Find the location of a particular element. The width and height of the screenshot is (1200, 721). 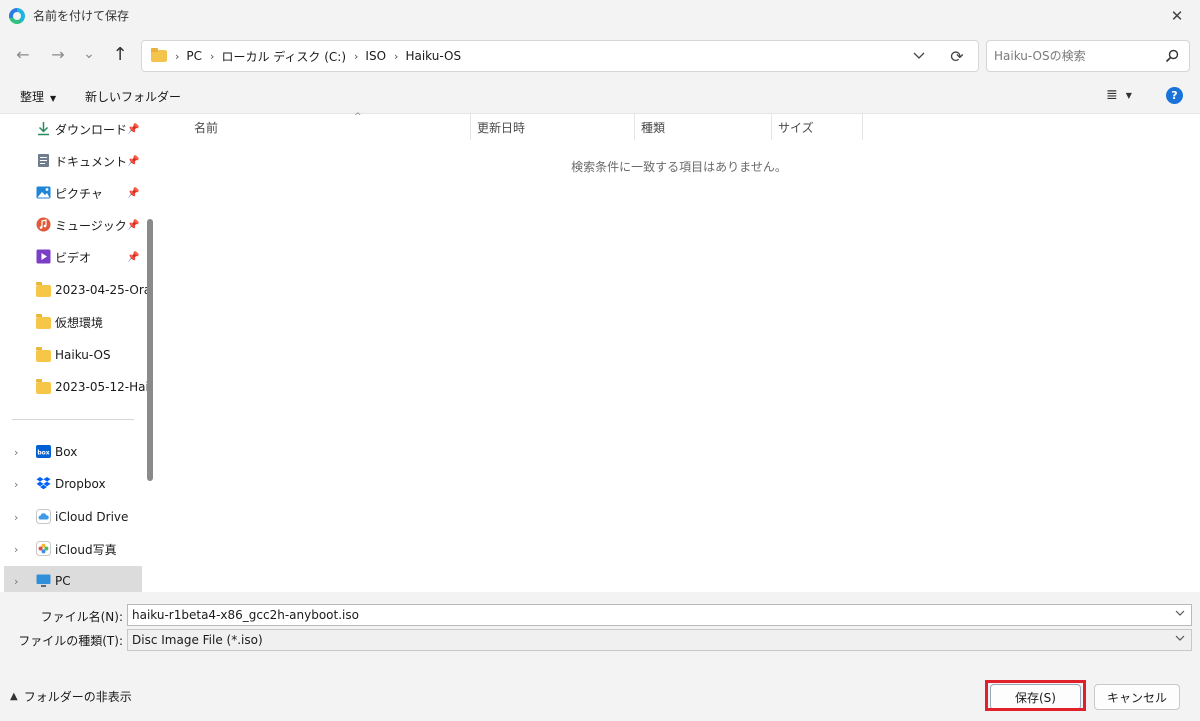

sidebar-item-folder-2023-04-25: 2023-04-25-Ora is located at coordinates (75, 290).